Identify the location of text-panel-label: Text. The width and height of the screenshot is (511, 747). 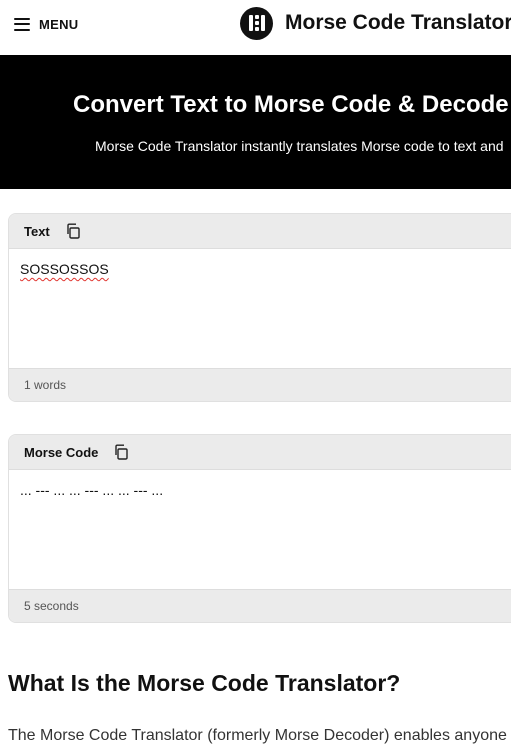
(37, 231).